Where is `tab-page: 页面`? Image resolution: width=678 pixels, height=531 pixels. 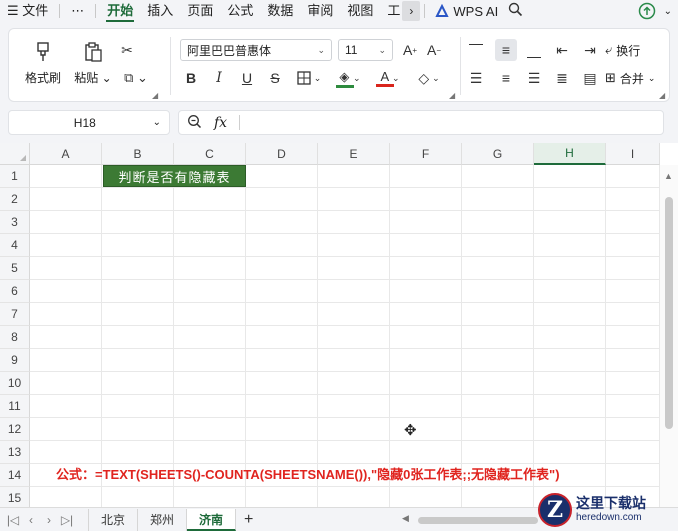
tab-page: 页面 is located at coordinates (200, 11).